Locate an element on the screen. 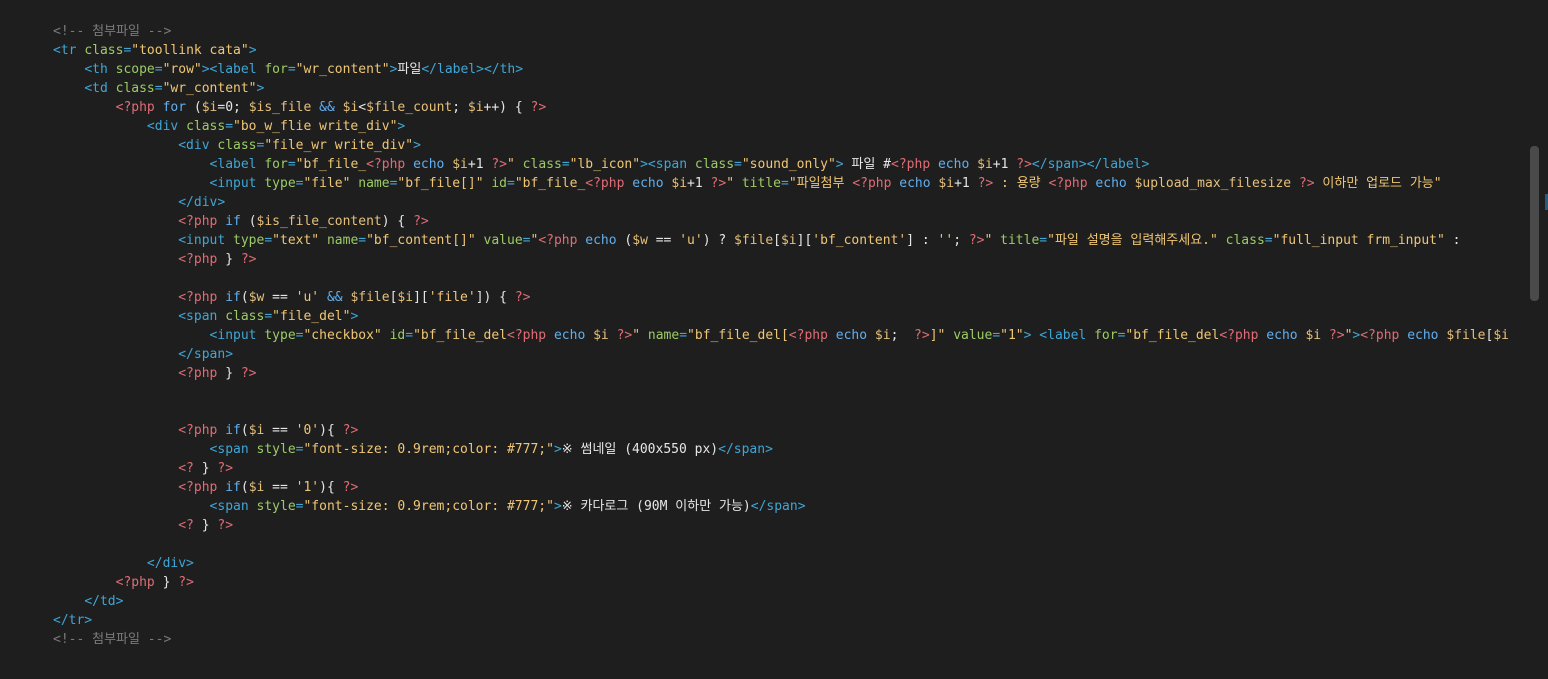  code-token: class is located at coordinates (237, 145).